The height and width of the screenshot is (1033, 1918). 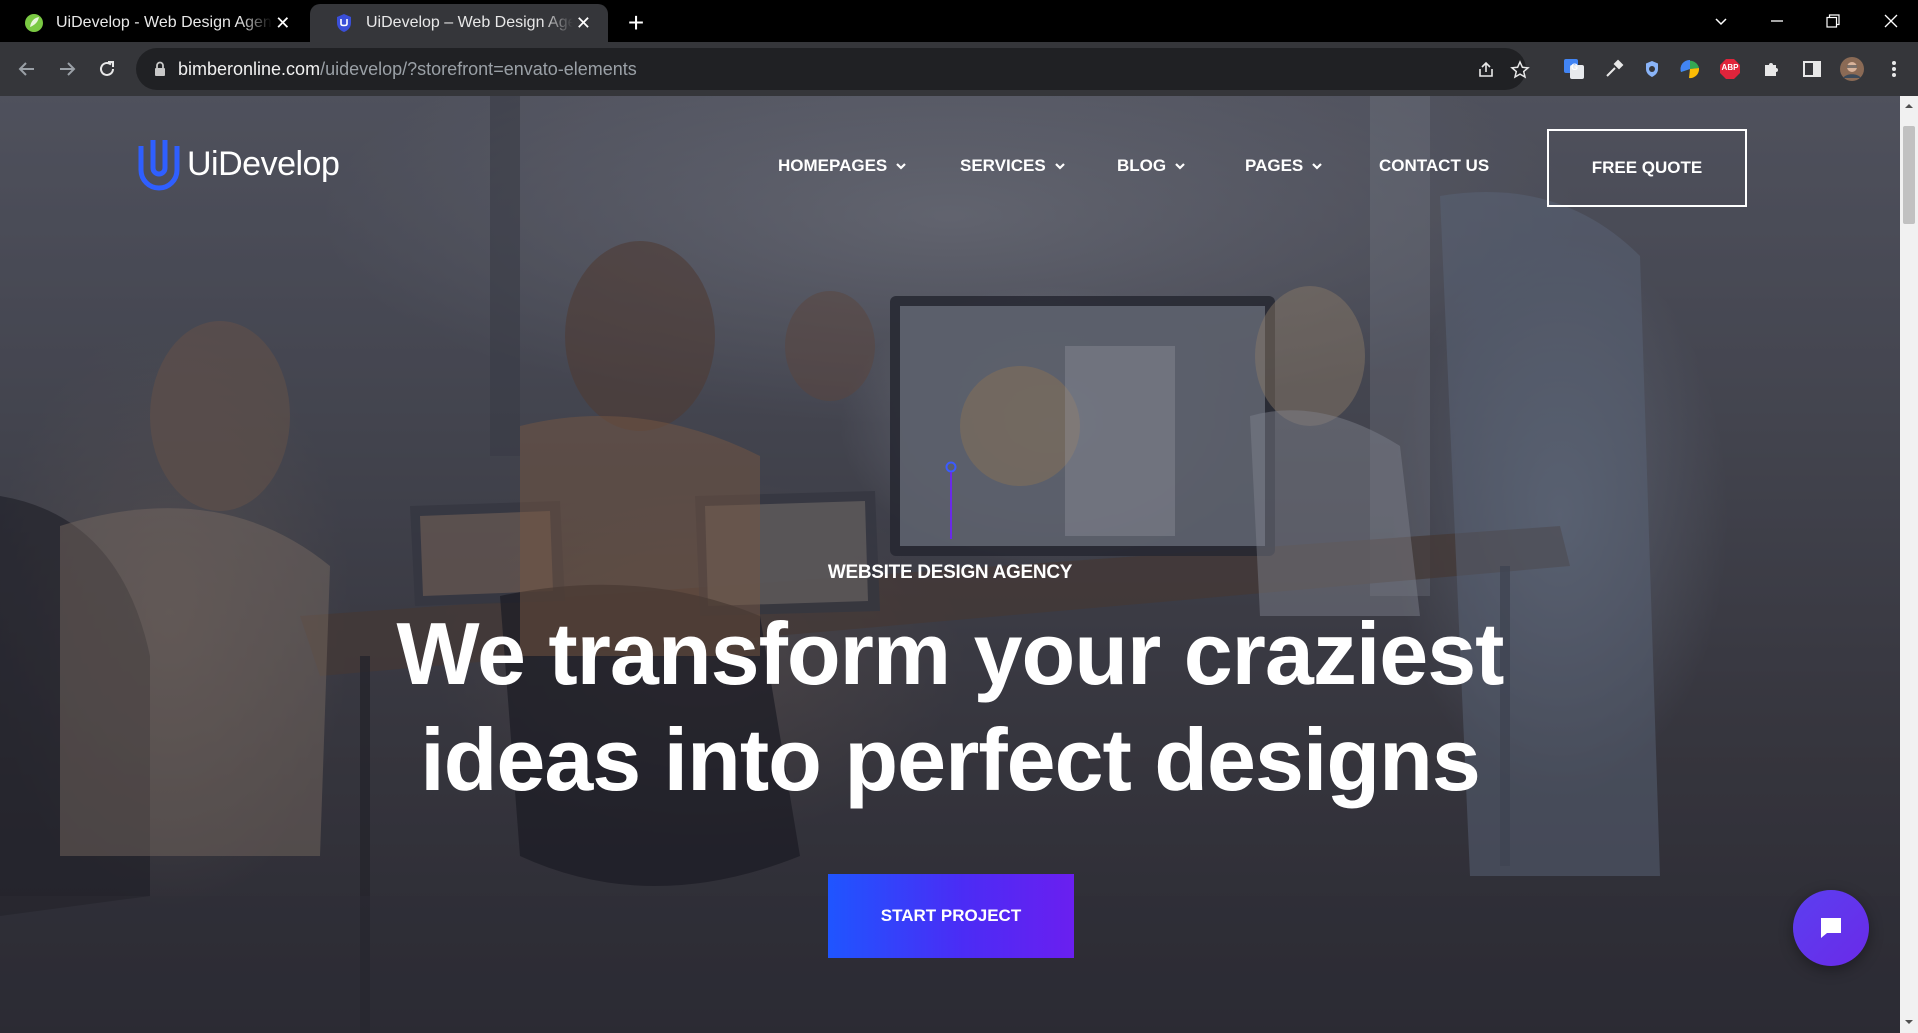 I want to click on nav-label: HOMEPAGES, so click(x=833, y=165).